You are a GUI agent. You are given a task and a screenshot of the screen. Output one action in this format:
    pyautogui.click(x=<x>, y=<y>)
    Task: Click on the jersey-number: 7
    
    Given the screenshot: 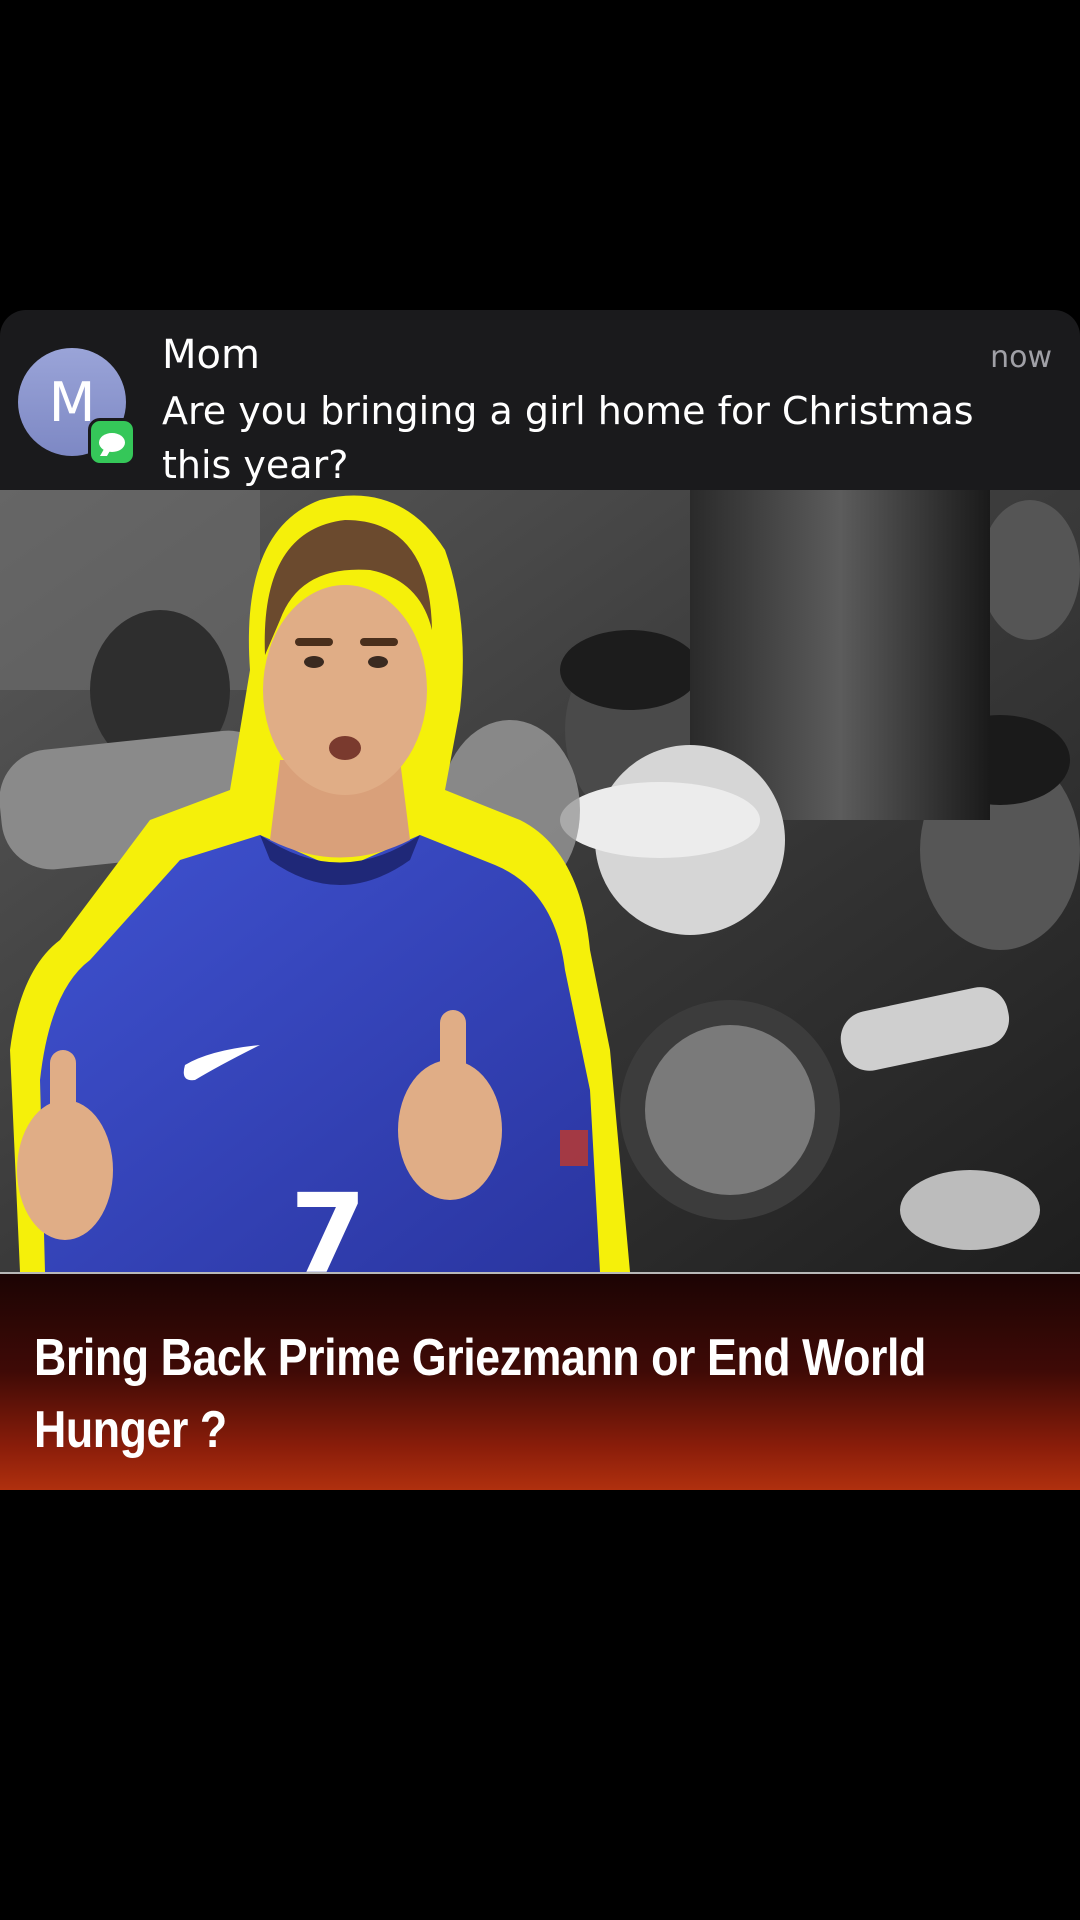 What is the action you would take?
    pyautogui.click(x=328, y=1221)
    